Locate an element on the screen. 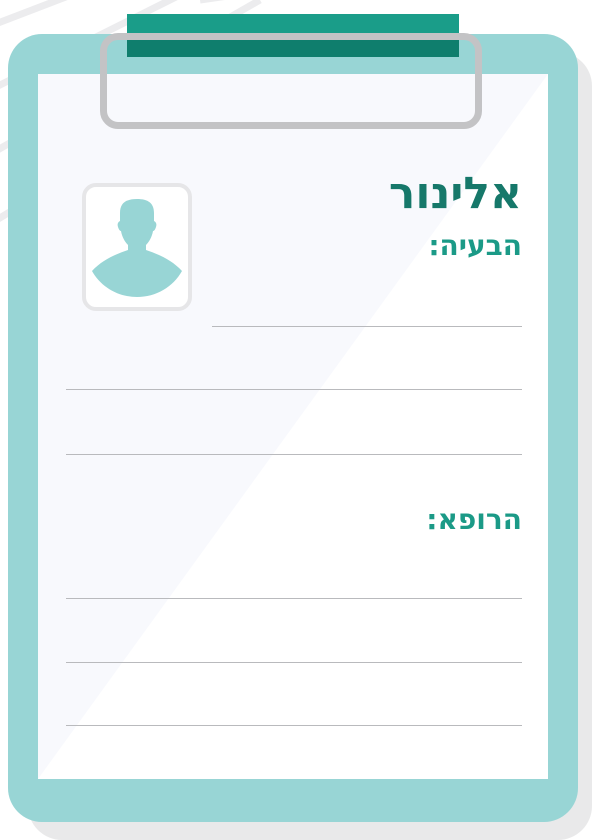 The height and width of the screenshot is (840, 592). doctor-label: הרופא: is located at coordinates (474, 519).